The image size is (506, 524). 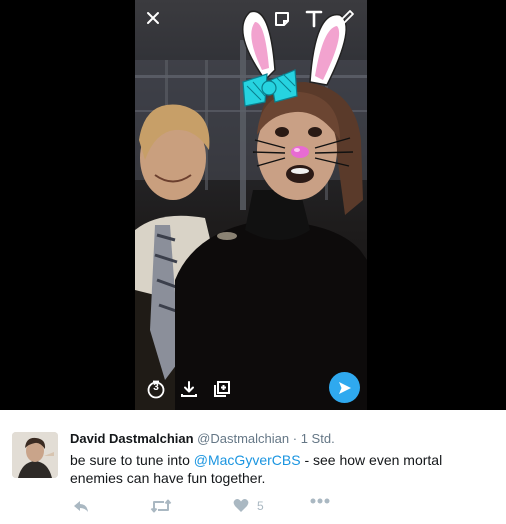 I want to click on timer-icon: 3, so click(x=156, y=389).